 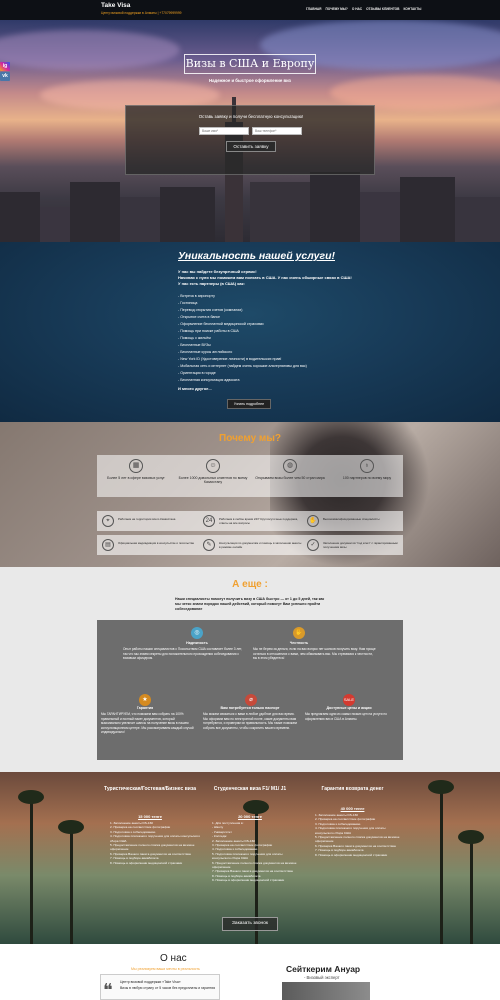 I want to click on submit-request-button: Оставить заявку, so click(x=251, y=146).